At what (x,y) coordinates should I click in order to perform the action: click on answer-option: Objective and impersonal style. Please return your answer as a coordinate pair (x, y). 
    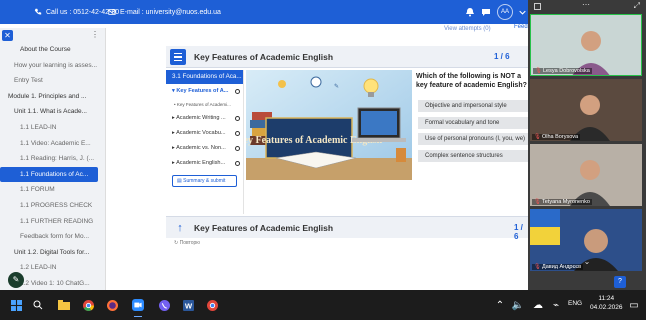
    Looking at the image, I should click on (473, 106).